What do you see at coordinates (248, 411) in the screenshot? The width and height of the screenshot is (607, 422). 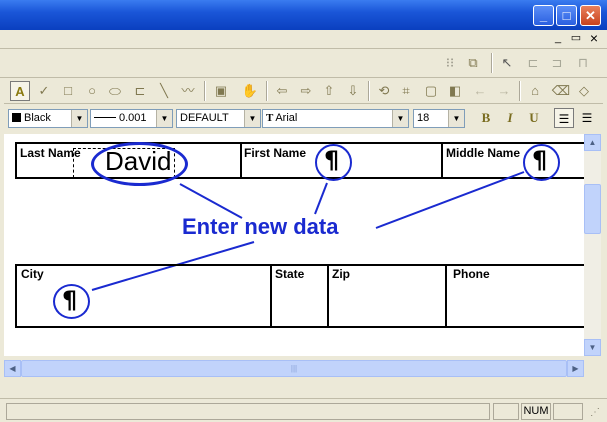 I see `status-panel-main` at bounding box center [248, 411].